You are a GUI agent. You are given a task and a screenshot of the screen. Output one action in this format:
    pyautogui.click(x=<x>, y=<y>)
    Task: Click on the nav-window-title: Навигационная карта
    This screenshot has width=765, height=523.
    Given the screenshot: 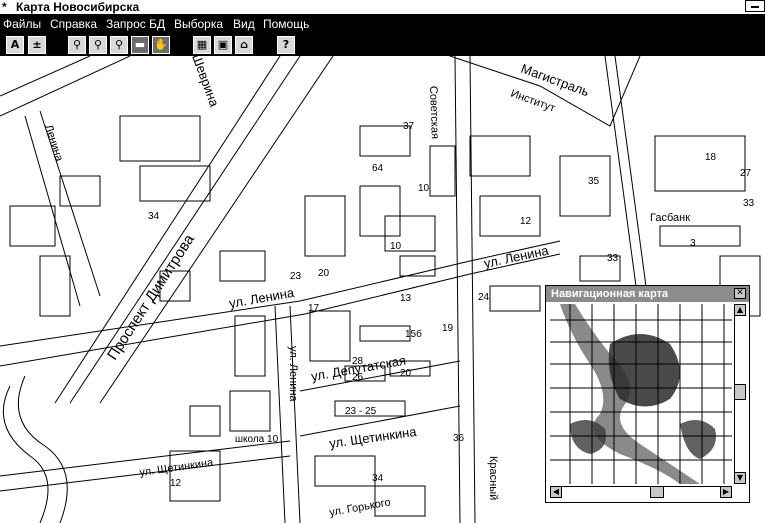 What is the action you would take?
    pyautogui.click(x=610, y=294)
    